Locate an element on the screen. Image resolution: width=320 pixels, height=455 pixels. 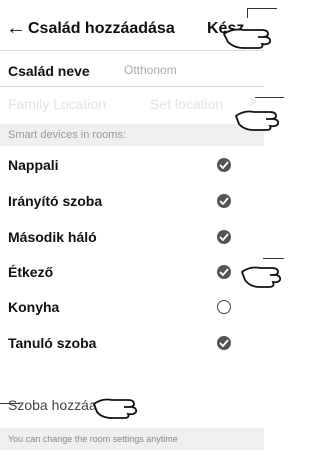
room-row: Irányító szoba is located at coordinates (132, 201).